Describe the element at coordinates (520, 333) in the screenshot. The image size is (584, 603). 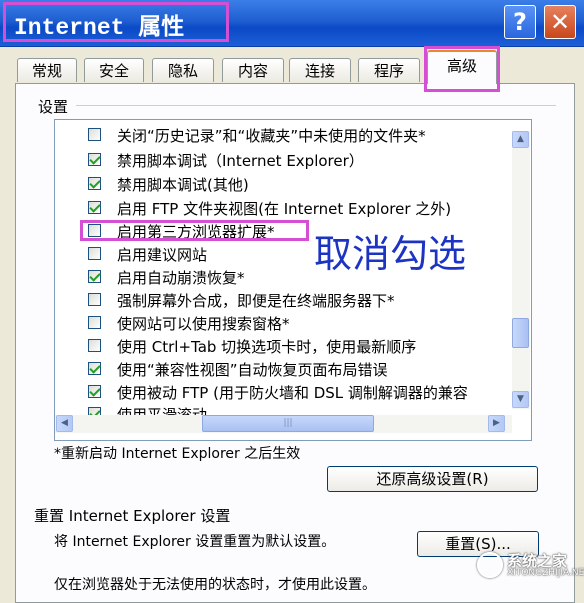
I see `vertical-scroll-thumb` at that location.